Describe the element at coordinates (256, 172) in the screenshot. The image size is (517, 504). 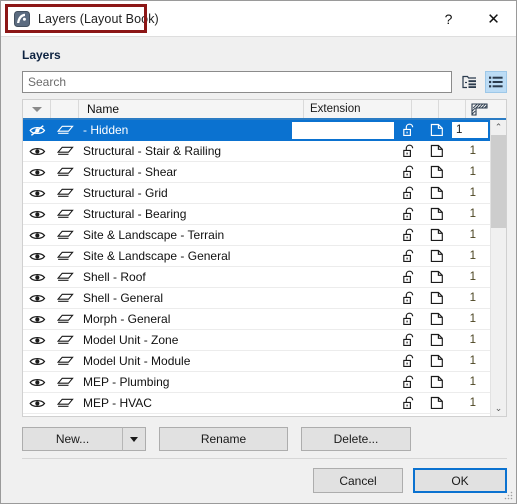
I see `table-row: Structural - Shear 1` at that location.